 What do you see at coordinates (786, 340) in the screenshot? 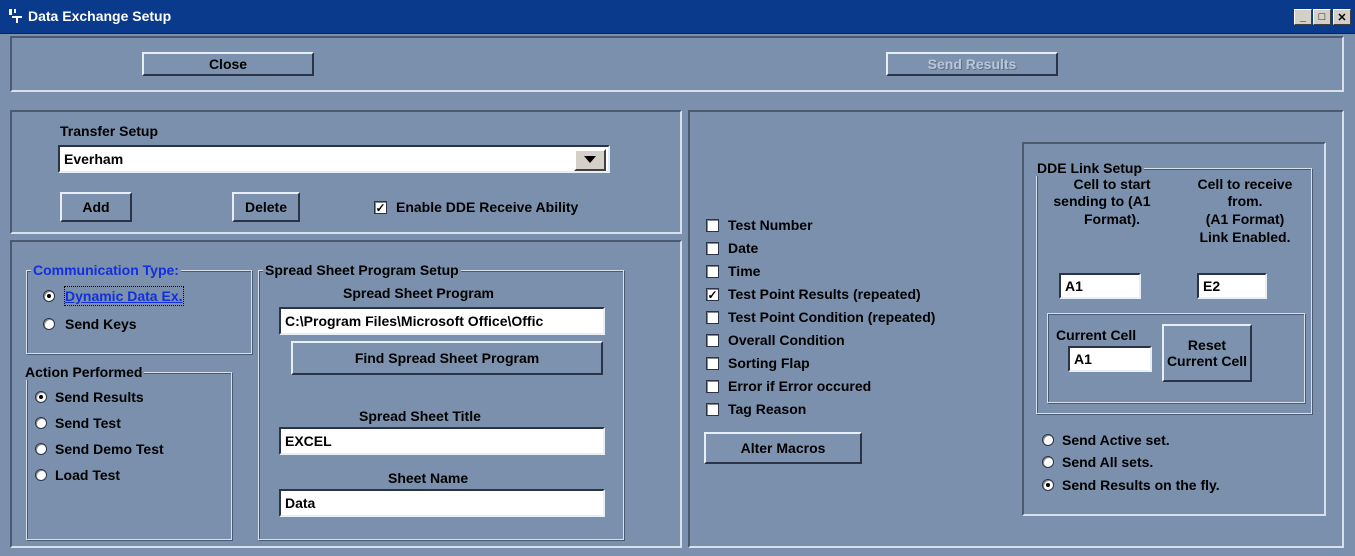
I see `overall-condition-label: Overall Condition` at bounding box center [786, 340].